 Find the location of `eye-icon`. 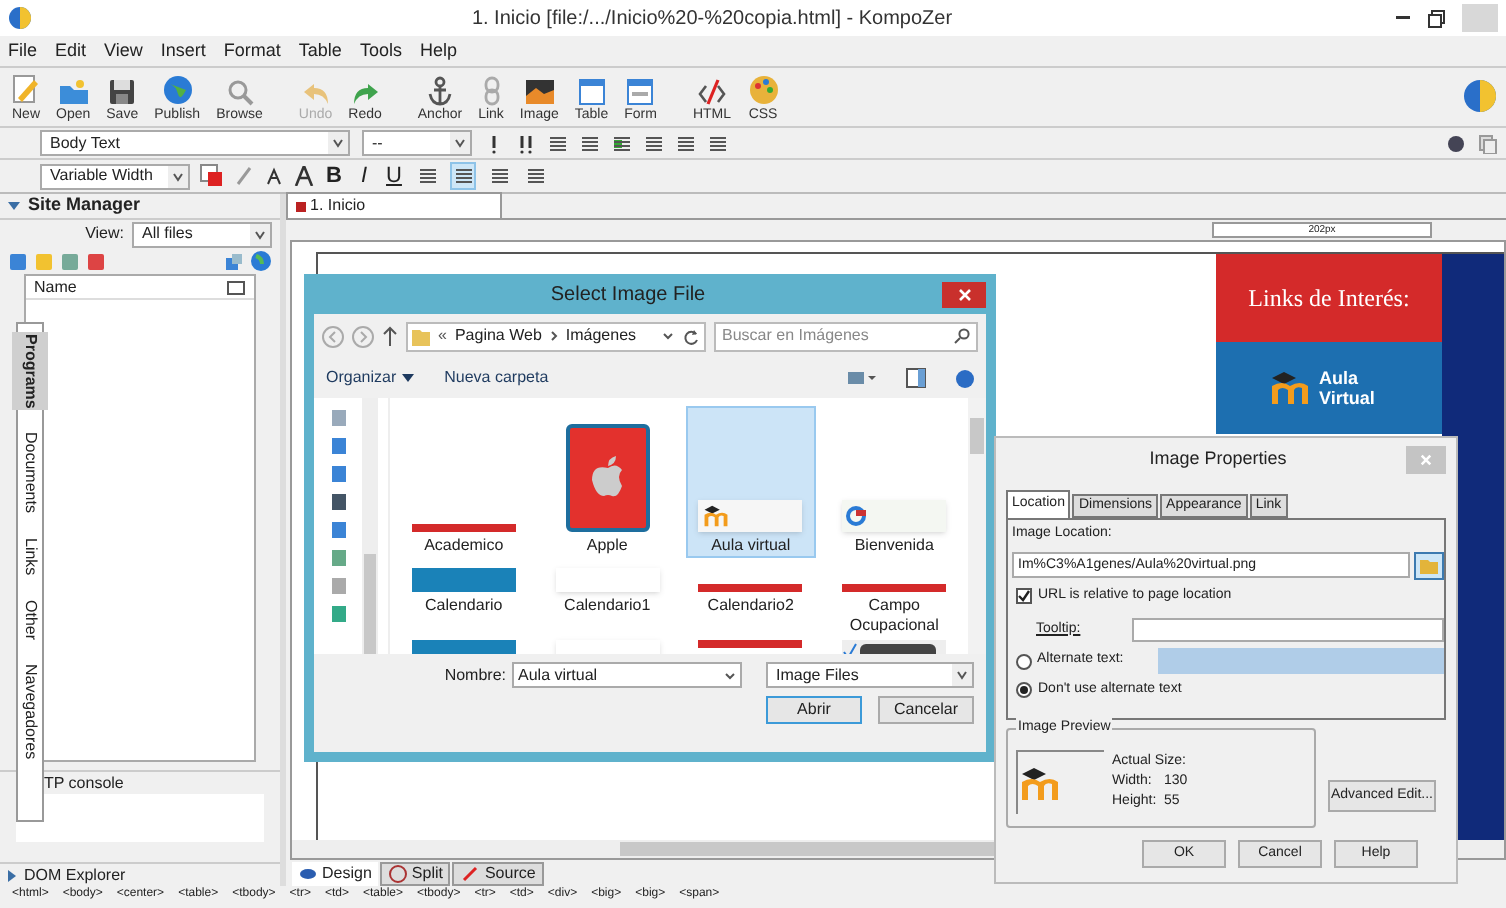

eye-icon is located at coordinates (308, 873).